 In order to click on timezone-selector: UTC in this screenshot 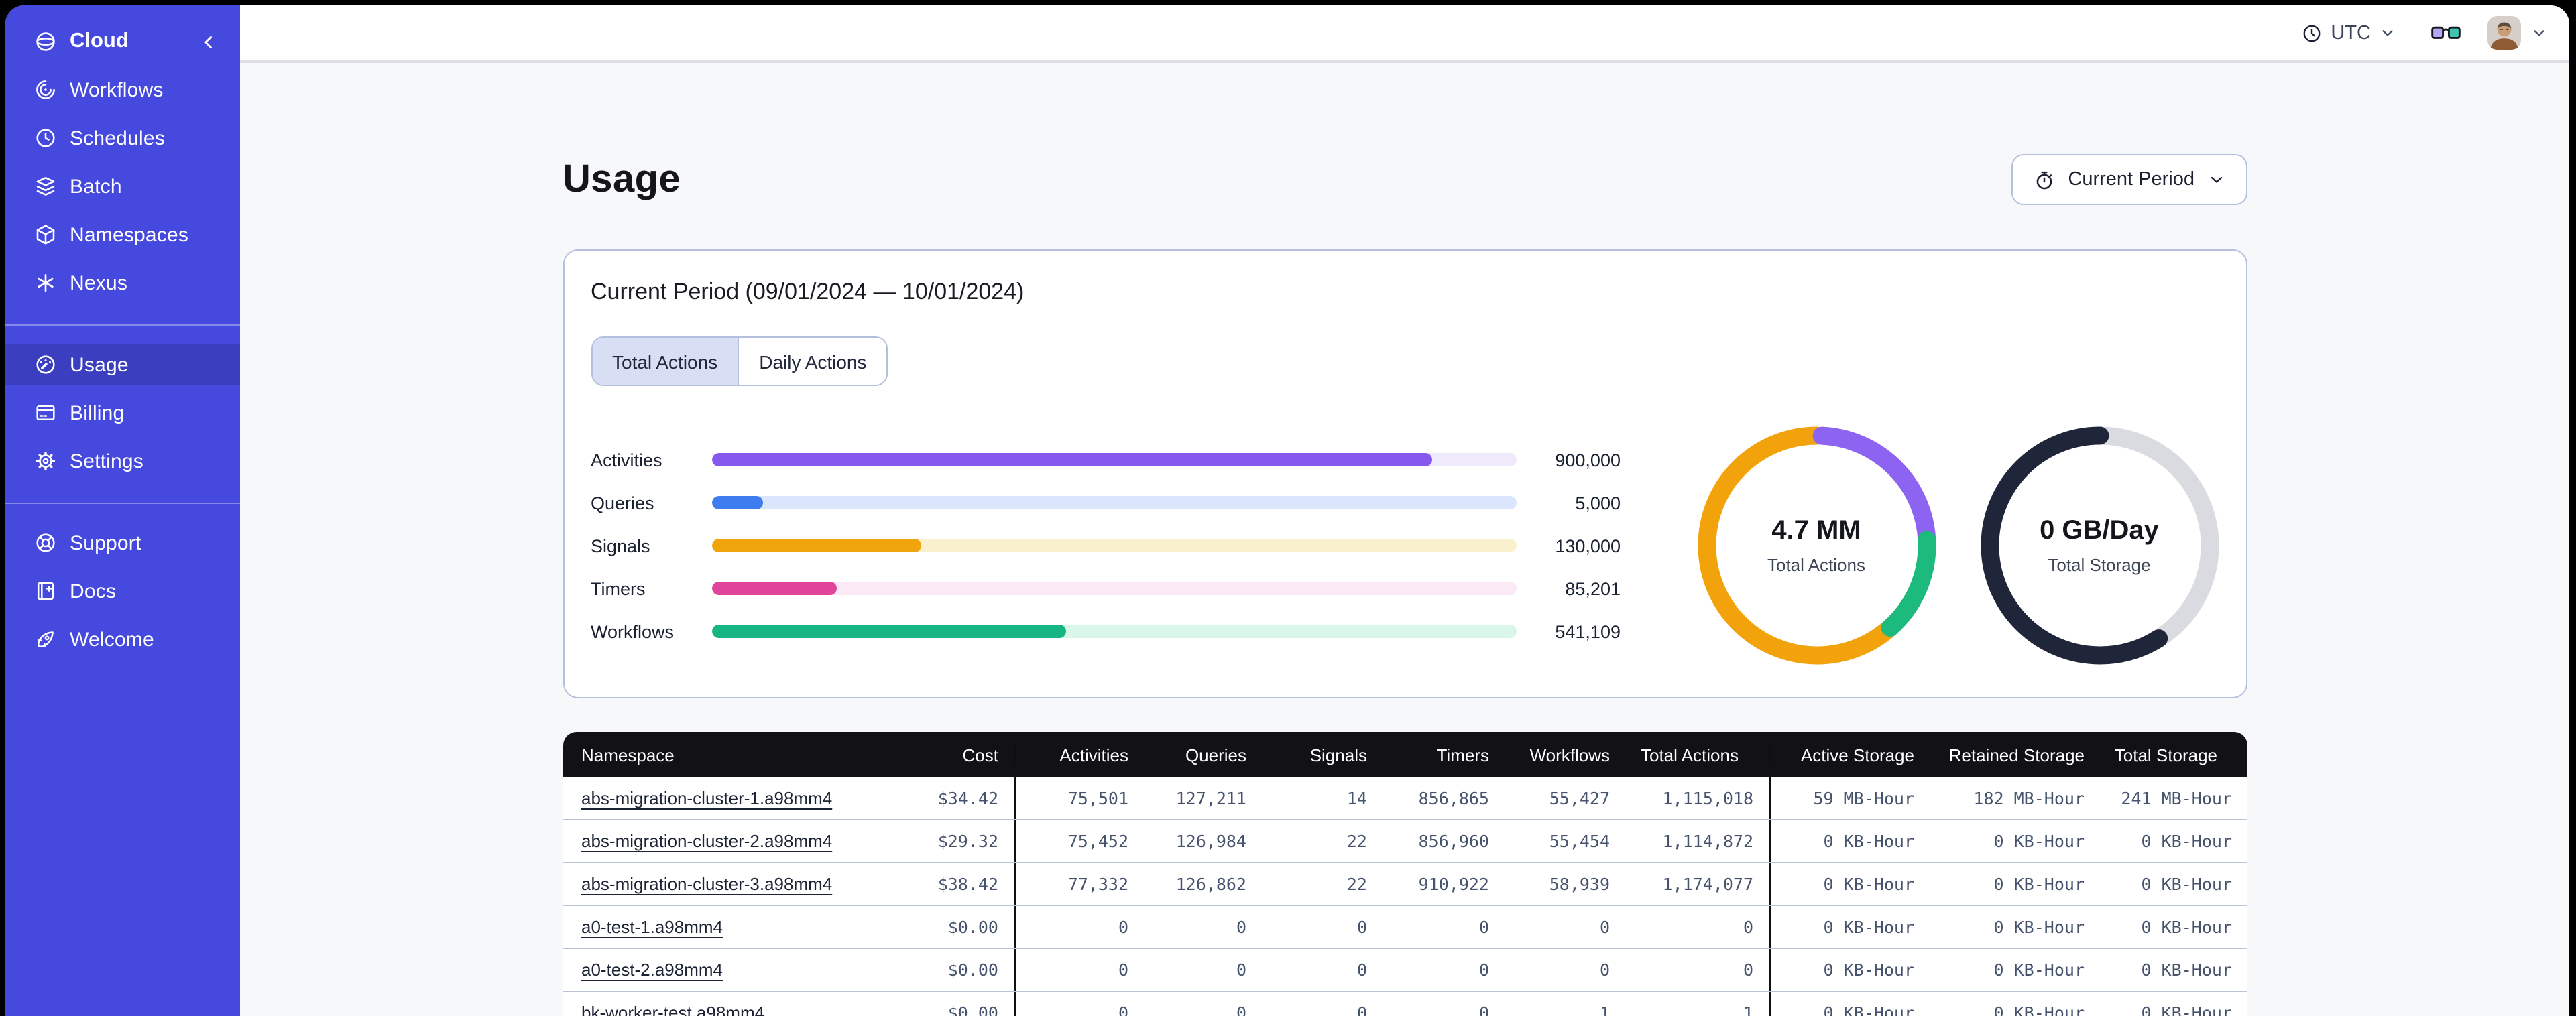, I will do `click(2348, 33)`.